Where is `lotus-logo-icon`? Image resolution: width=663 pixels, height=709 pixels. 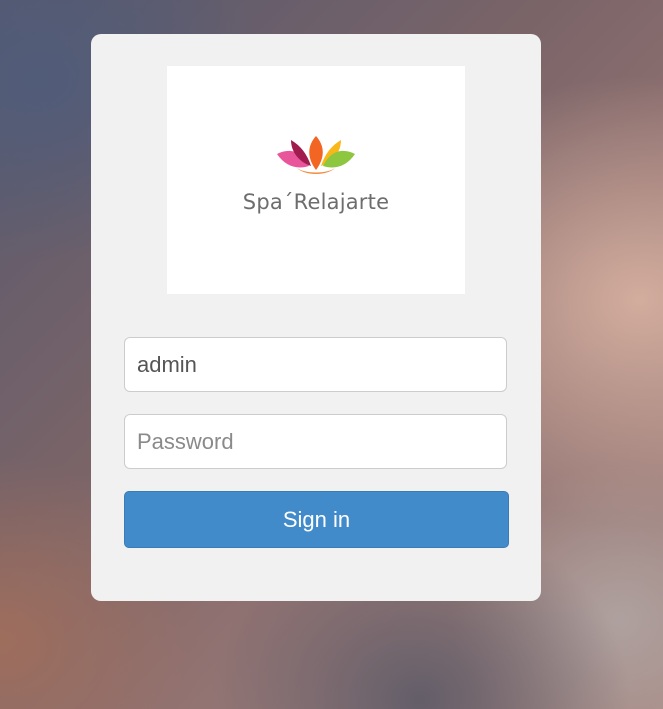
lotus-logo-icon is located at coordinates (316, 155).